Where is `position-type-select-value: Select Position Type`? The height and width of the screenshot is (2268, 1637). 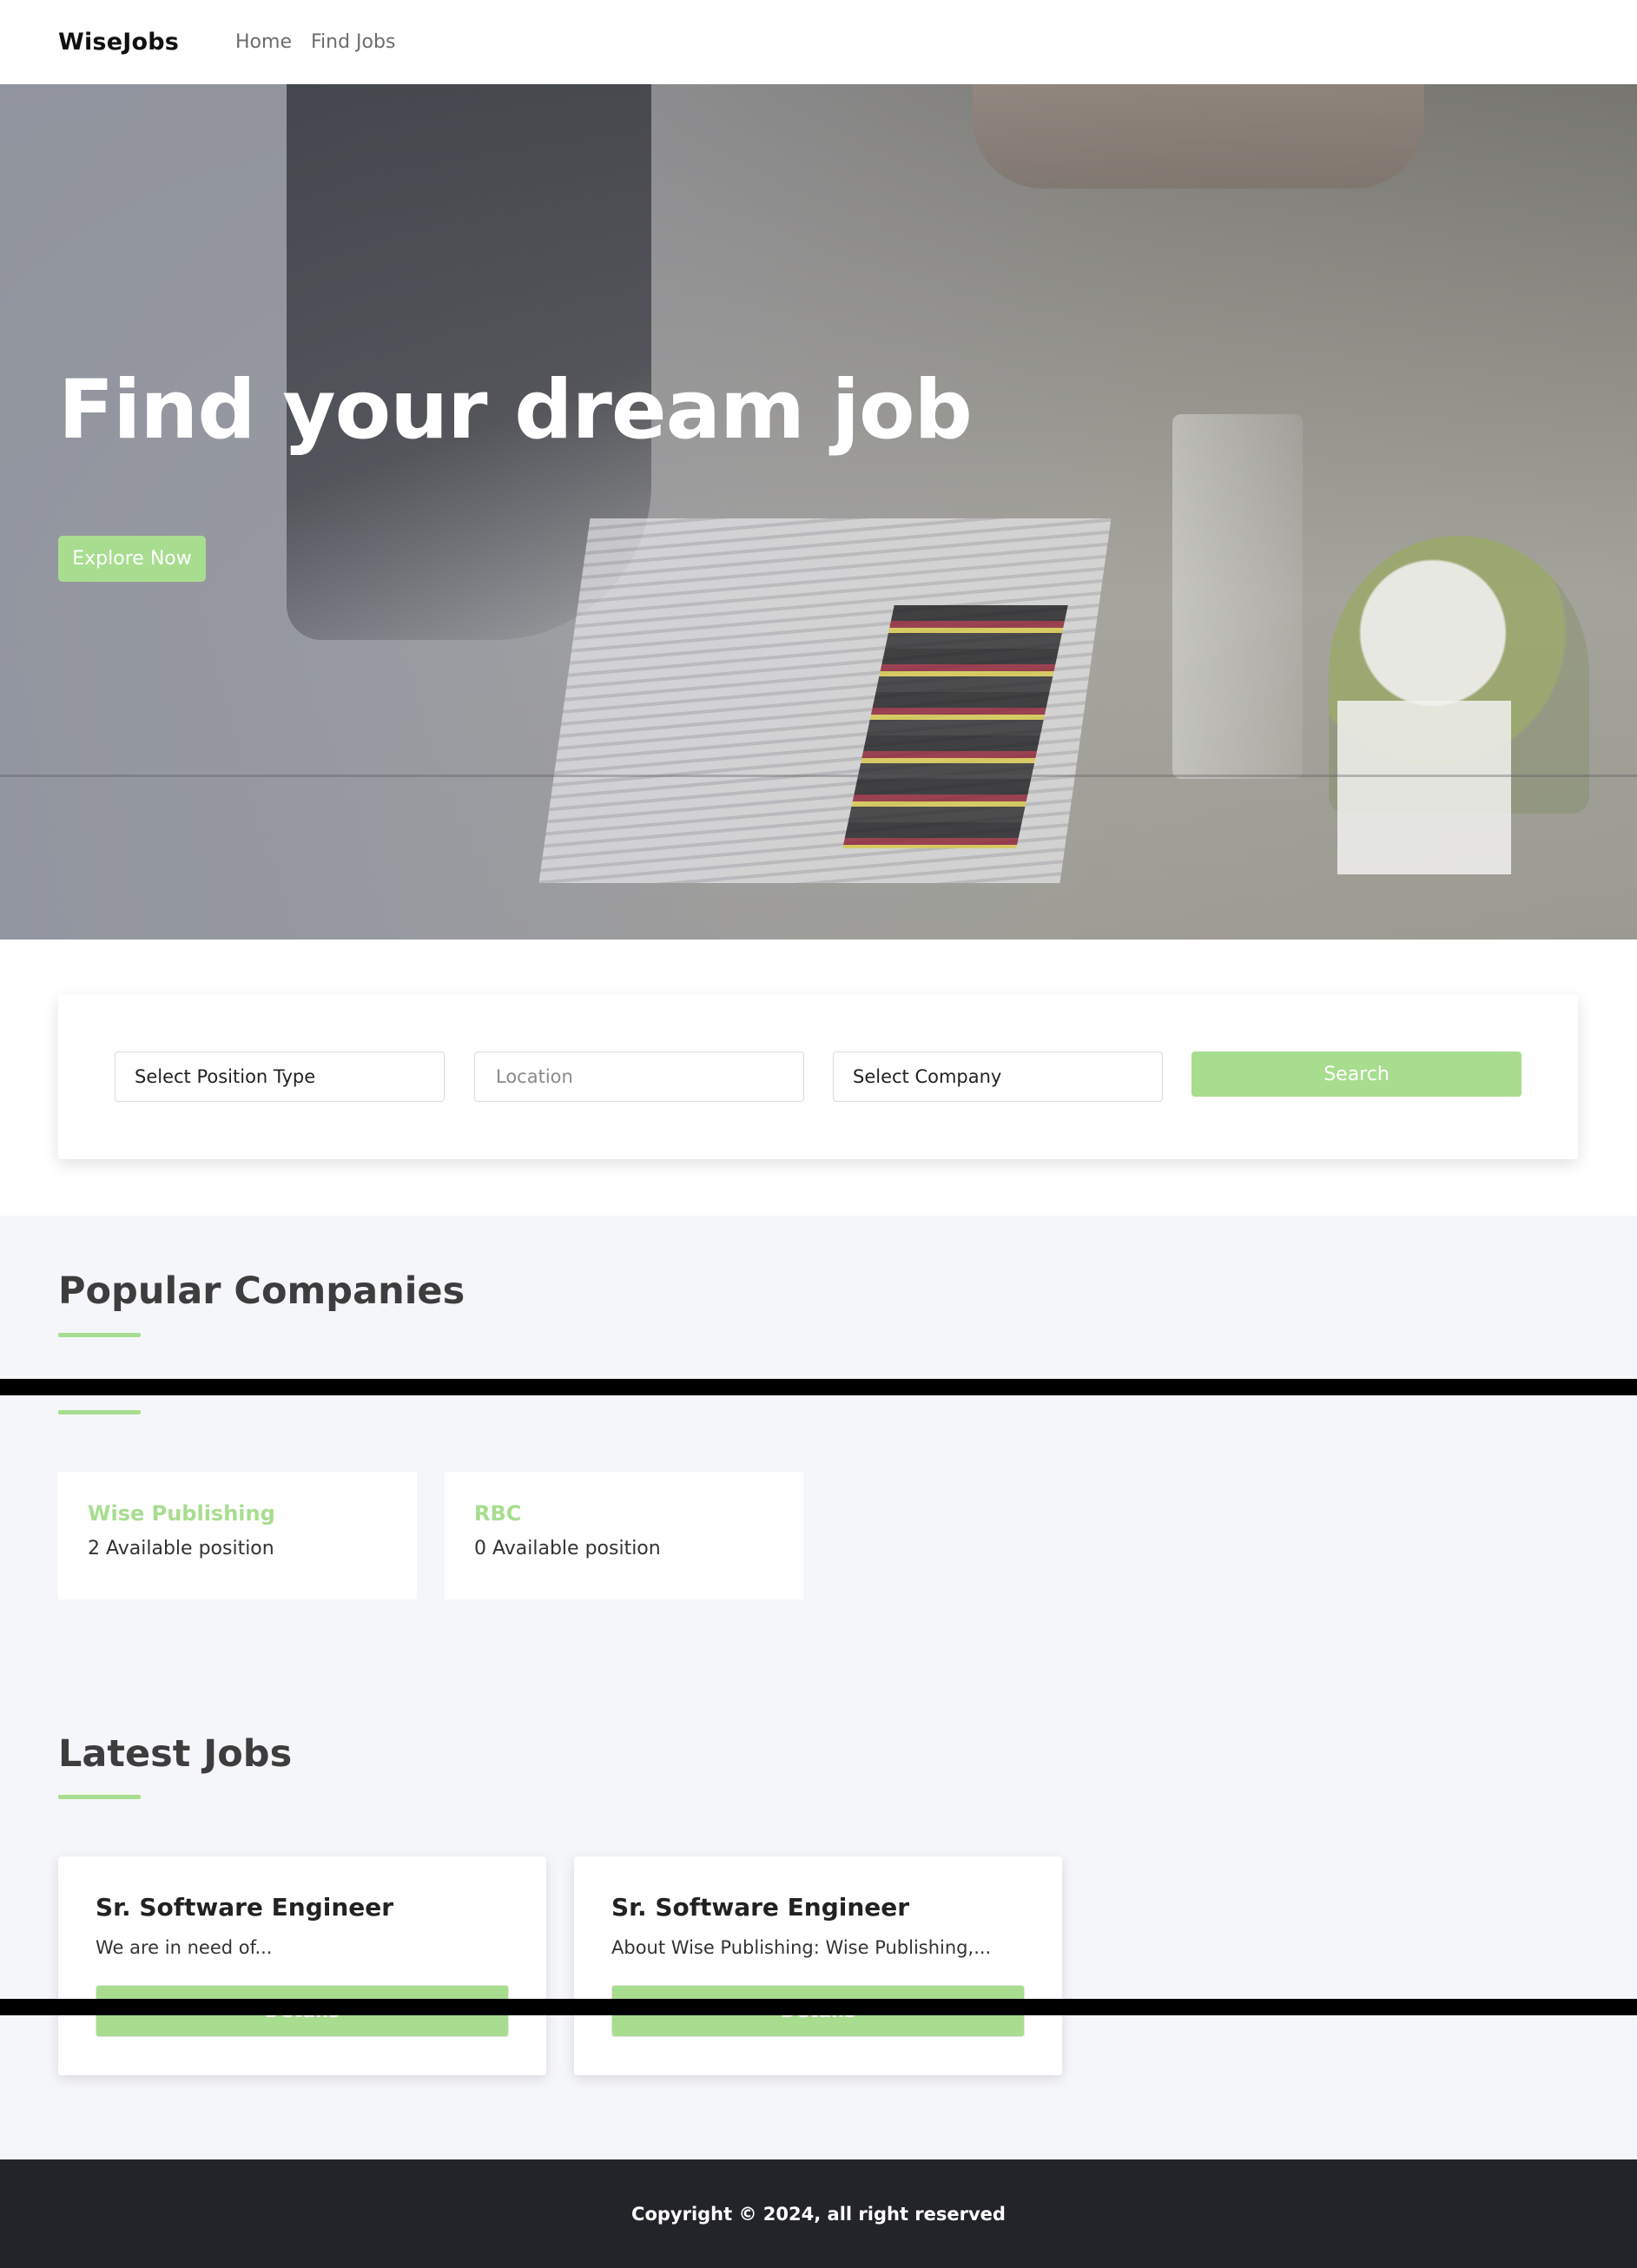 position-type-select-value: Select Position Type is located at coordinates (225, 1077).